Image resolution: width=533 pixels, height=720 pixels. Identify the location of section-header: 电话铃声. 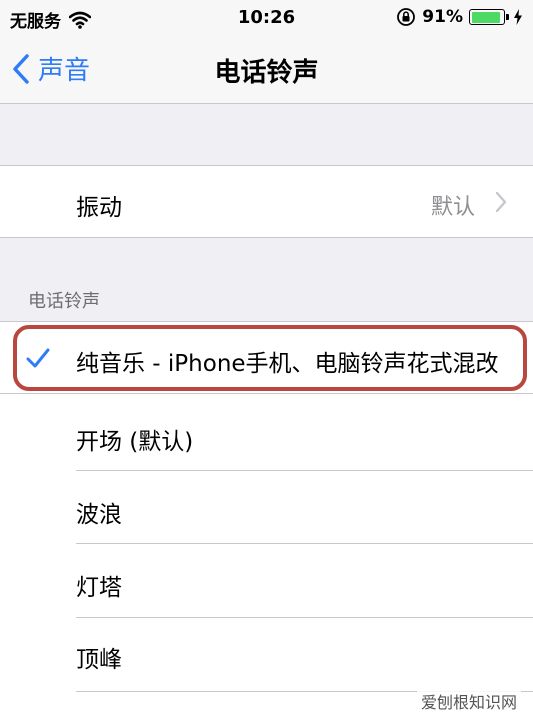
(64, 301).